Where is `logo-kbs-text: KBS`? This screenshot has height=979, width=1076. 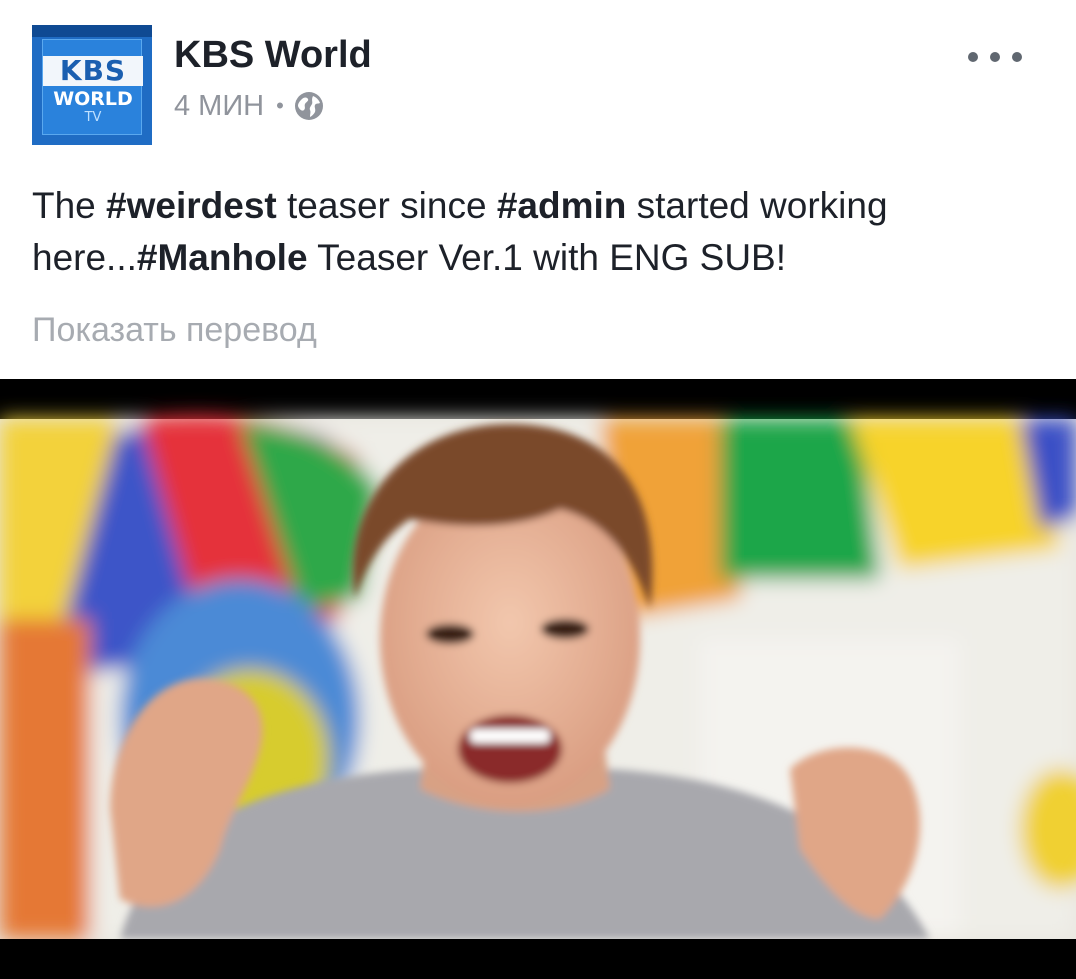
logo-kbs-text: KBS is located at coordinates (93, 70).